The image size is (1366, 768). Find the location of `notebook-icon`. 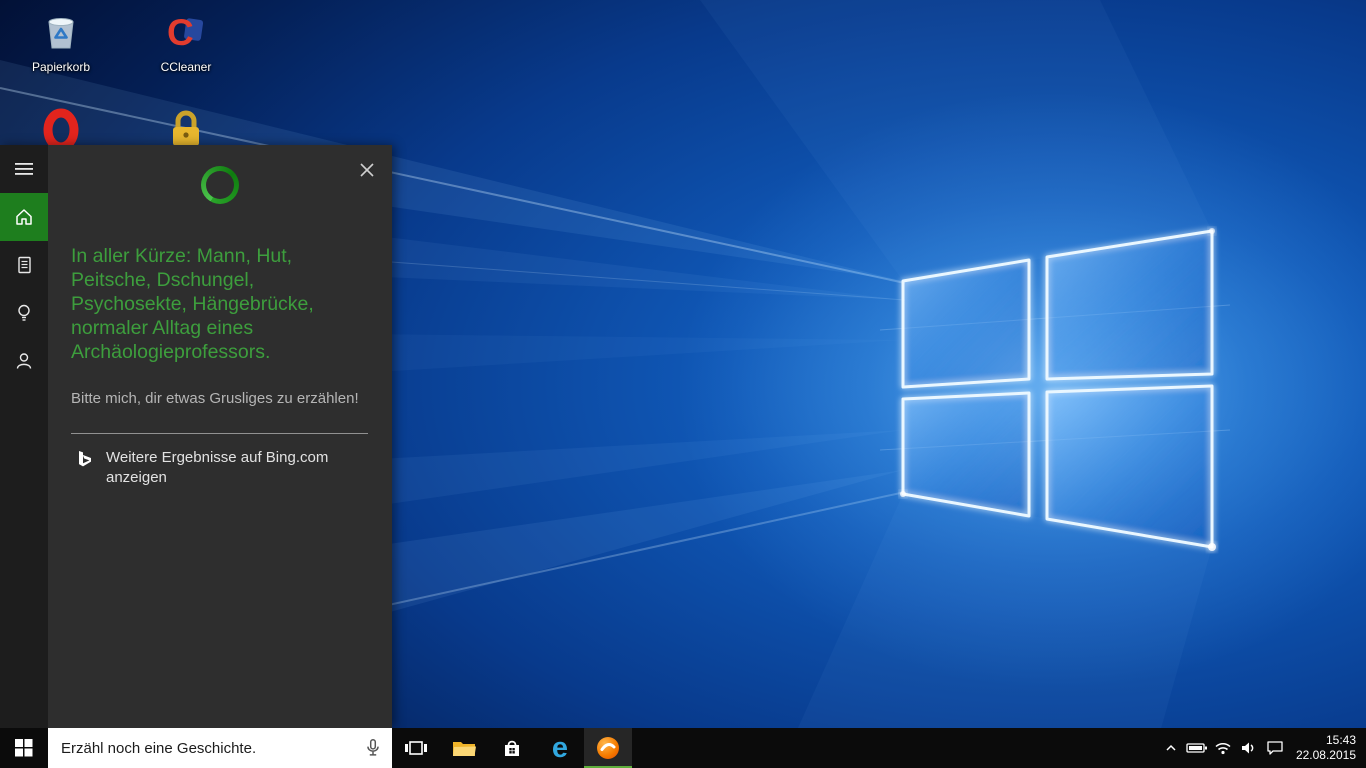

notebook-icon is located at coordinates (24, 265).